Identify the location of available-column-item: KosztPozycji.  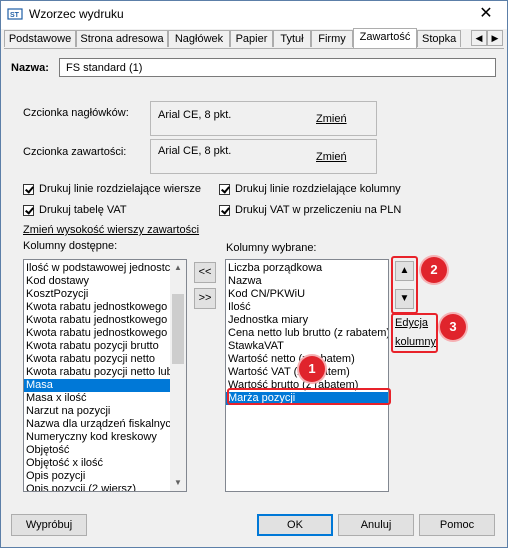
(105, 294).